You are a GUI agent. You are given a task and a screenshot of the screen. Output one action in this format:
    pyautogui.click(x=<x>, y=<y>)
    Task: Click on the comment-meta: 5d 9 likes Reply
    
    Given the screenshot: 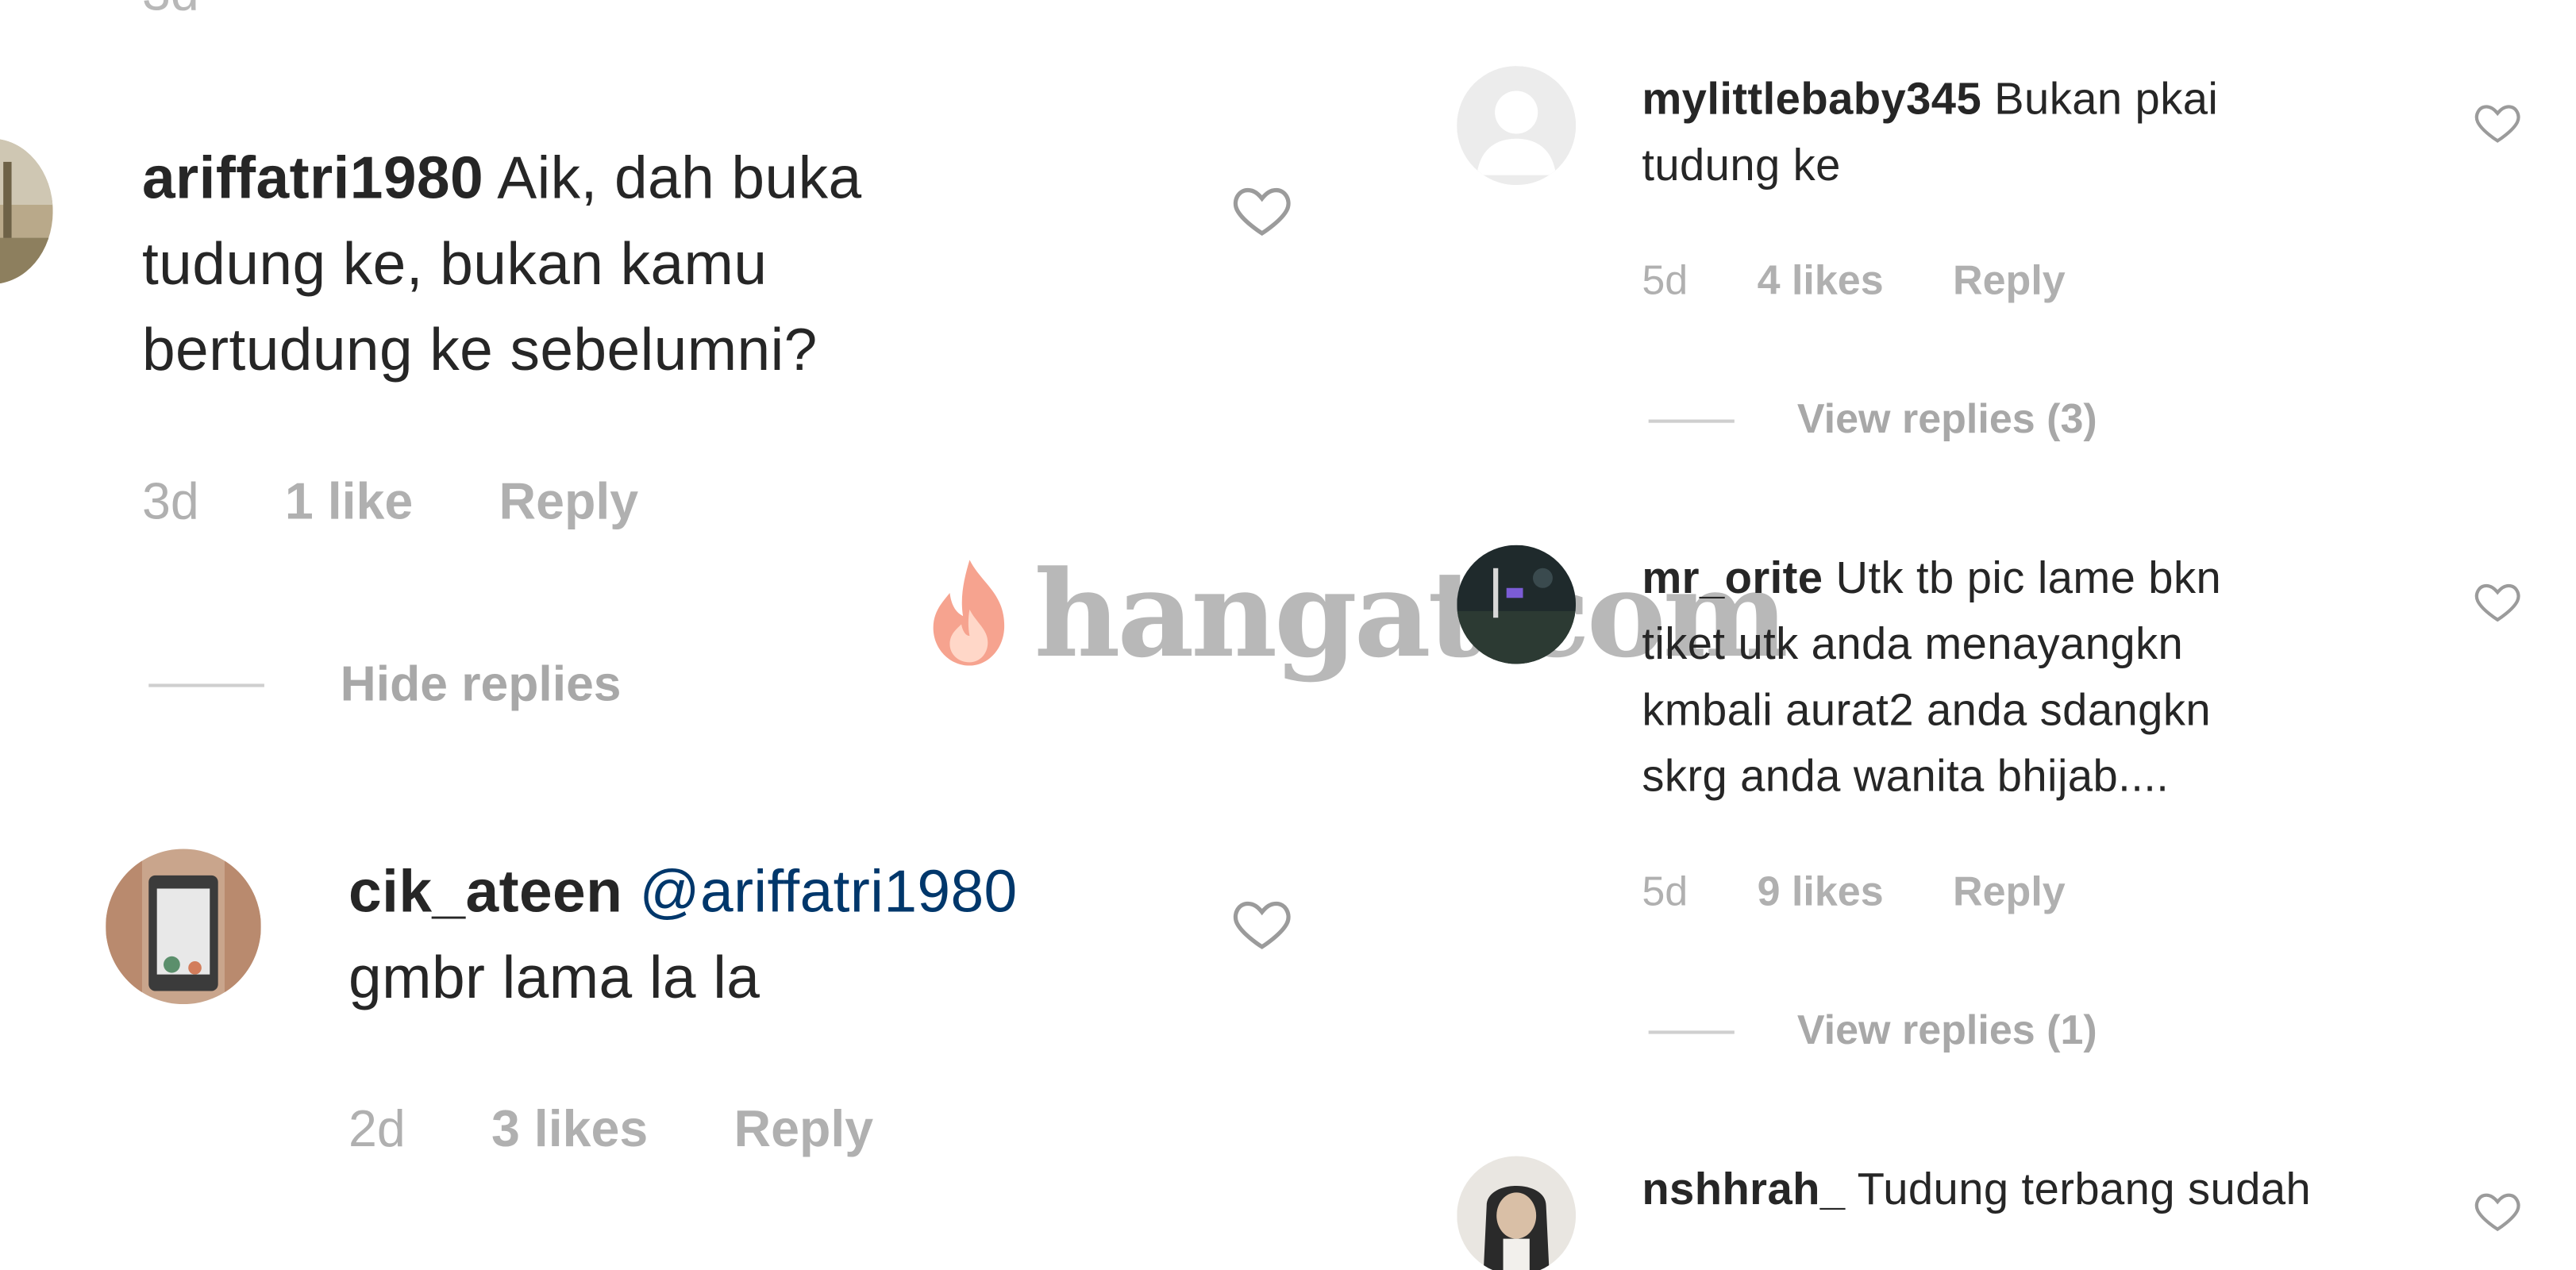 What is the action you would take?
    pyautogui.click(x=1853, y=893)
    